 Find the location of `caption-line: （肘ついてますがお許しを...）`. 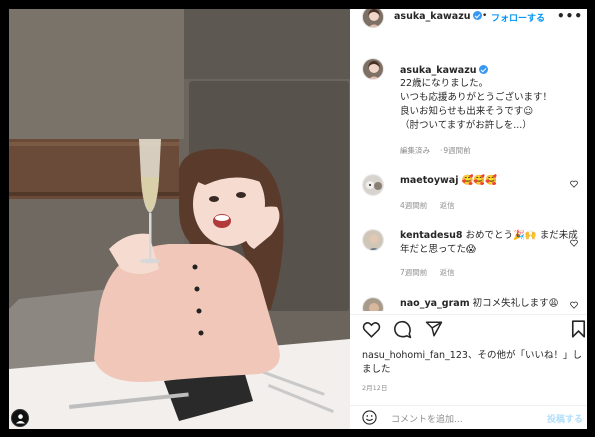

caption-line: （肘ついてますがお許しを...） is located at coordinates (466, 125).